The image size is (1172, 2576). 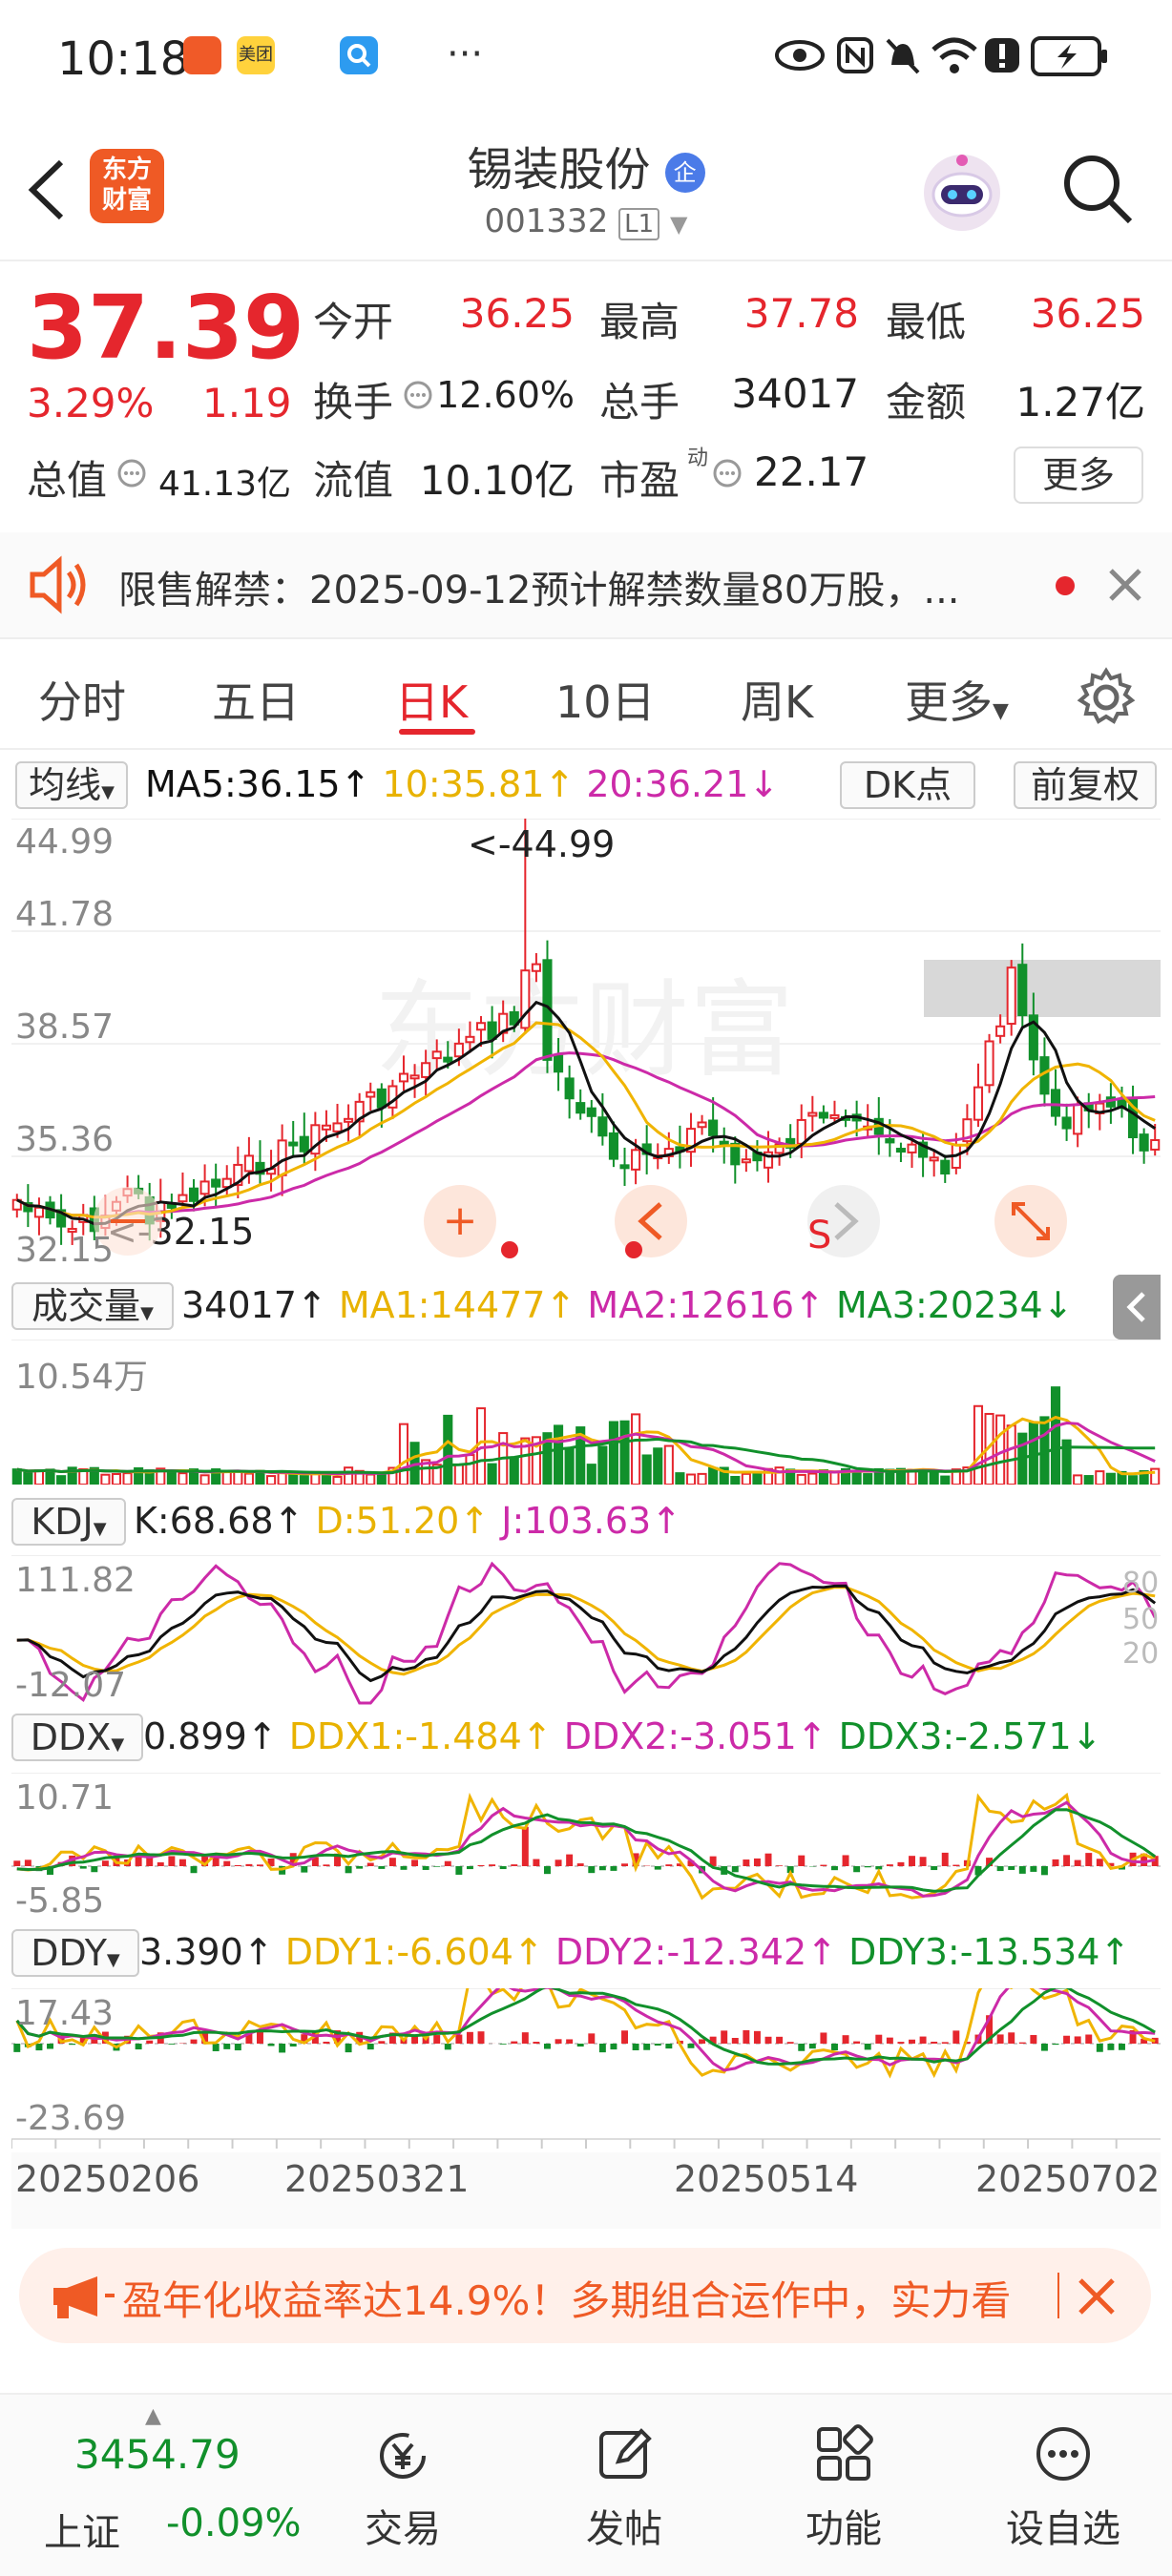 What do you see at coordinates (153, 2416) in the screenshot?
I see `up-caret-icon: ▲` at bounding box center [153, 2416].